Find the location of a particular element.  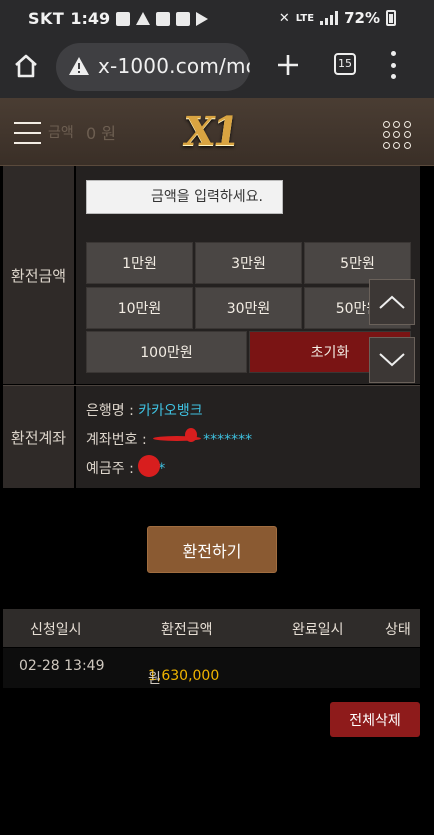

warning-icon is located at coordinates (79, 68).